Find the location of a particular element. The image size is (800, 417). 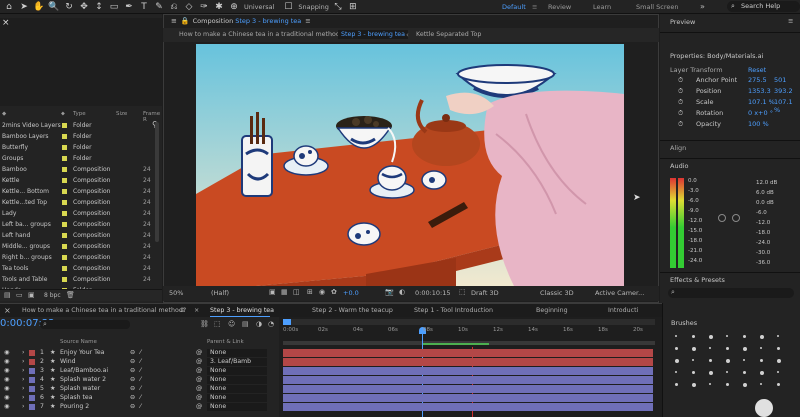

puppet-tool-icon: ✱ is located at coordinates (219, 7).